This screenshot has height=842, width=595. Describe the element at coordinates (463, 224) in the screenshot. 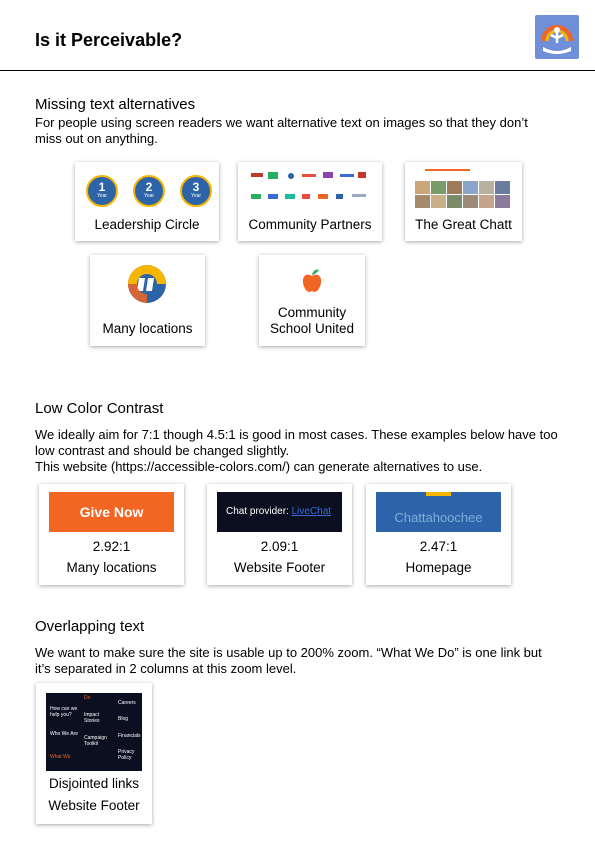

I see `card-label: The Great Chatt` at that location.